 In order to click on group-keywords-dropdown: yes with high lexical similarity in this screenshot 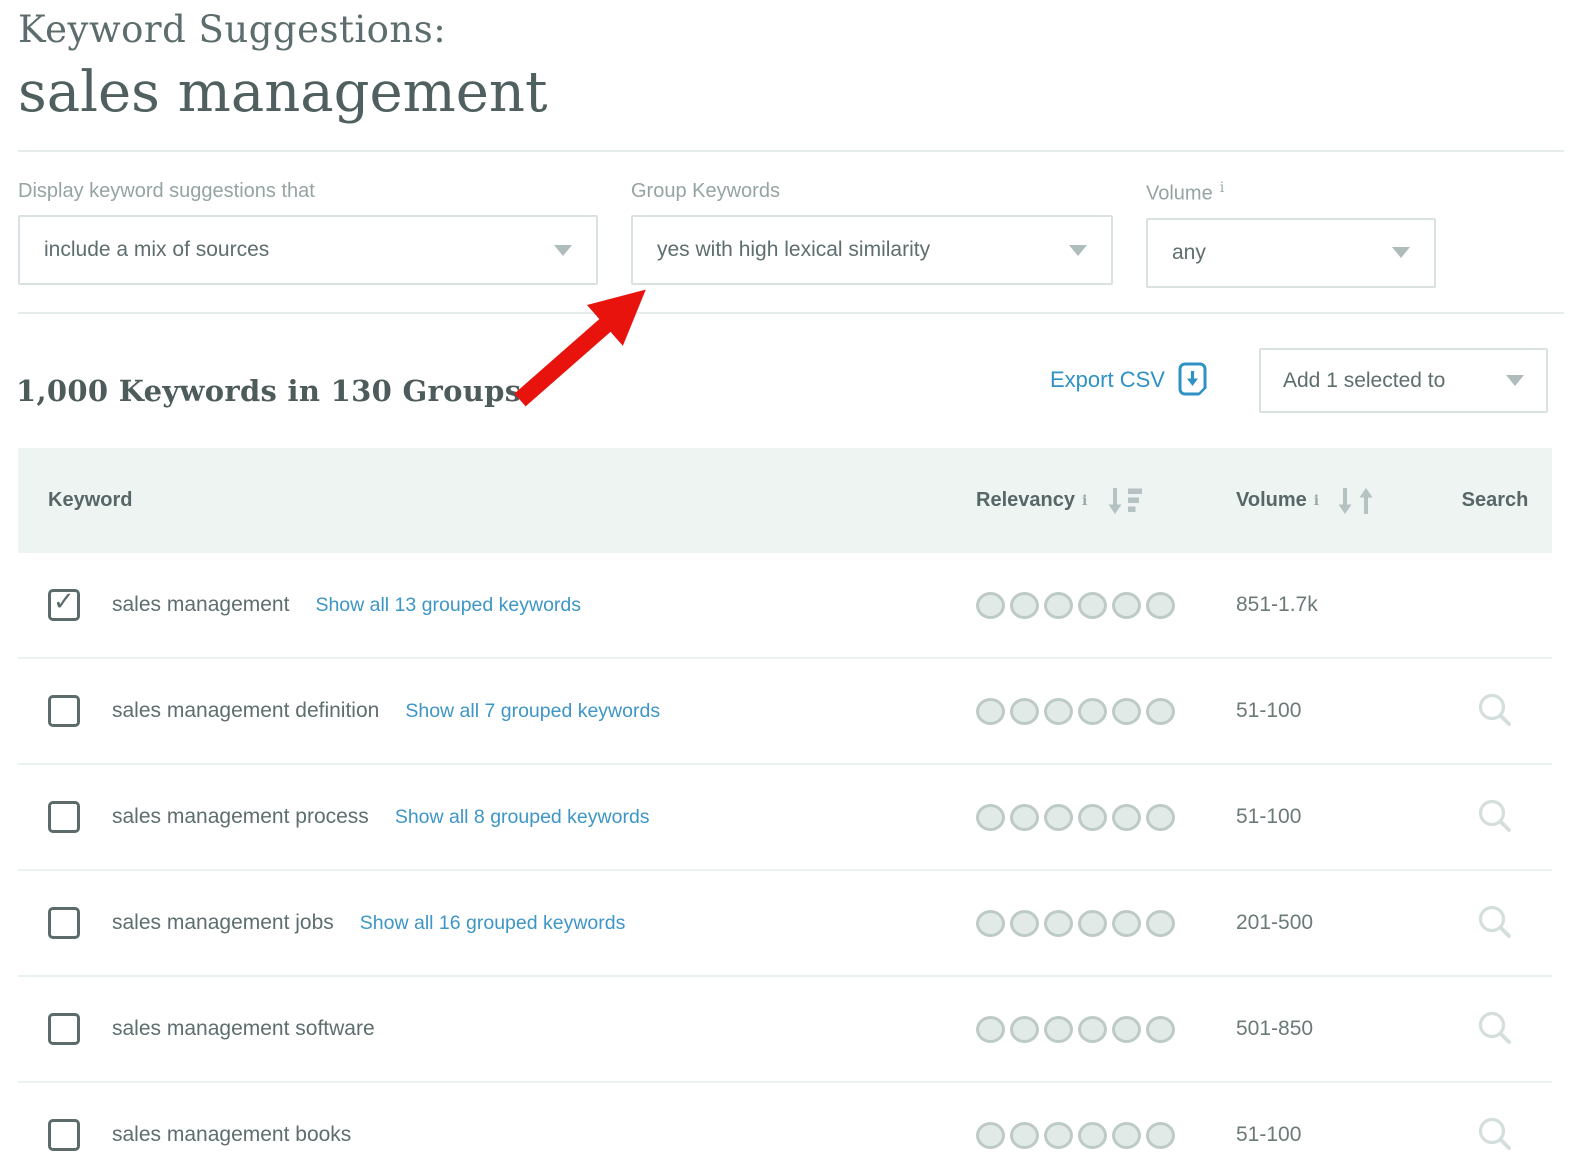, I will do `click(872, 250)`.